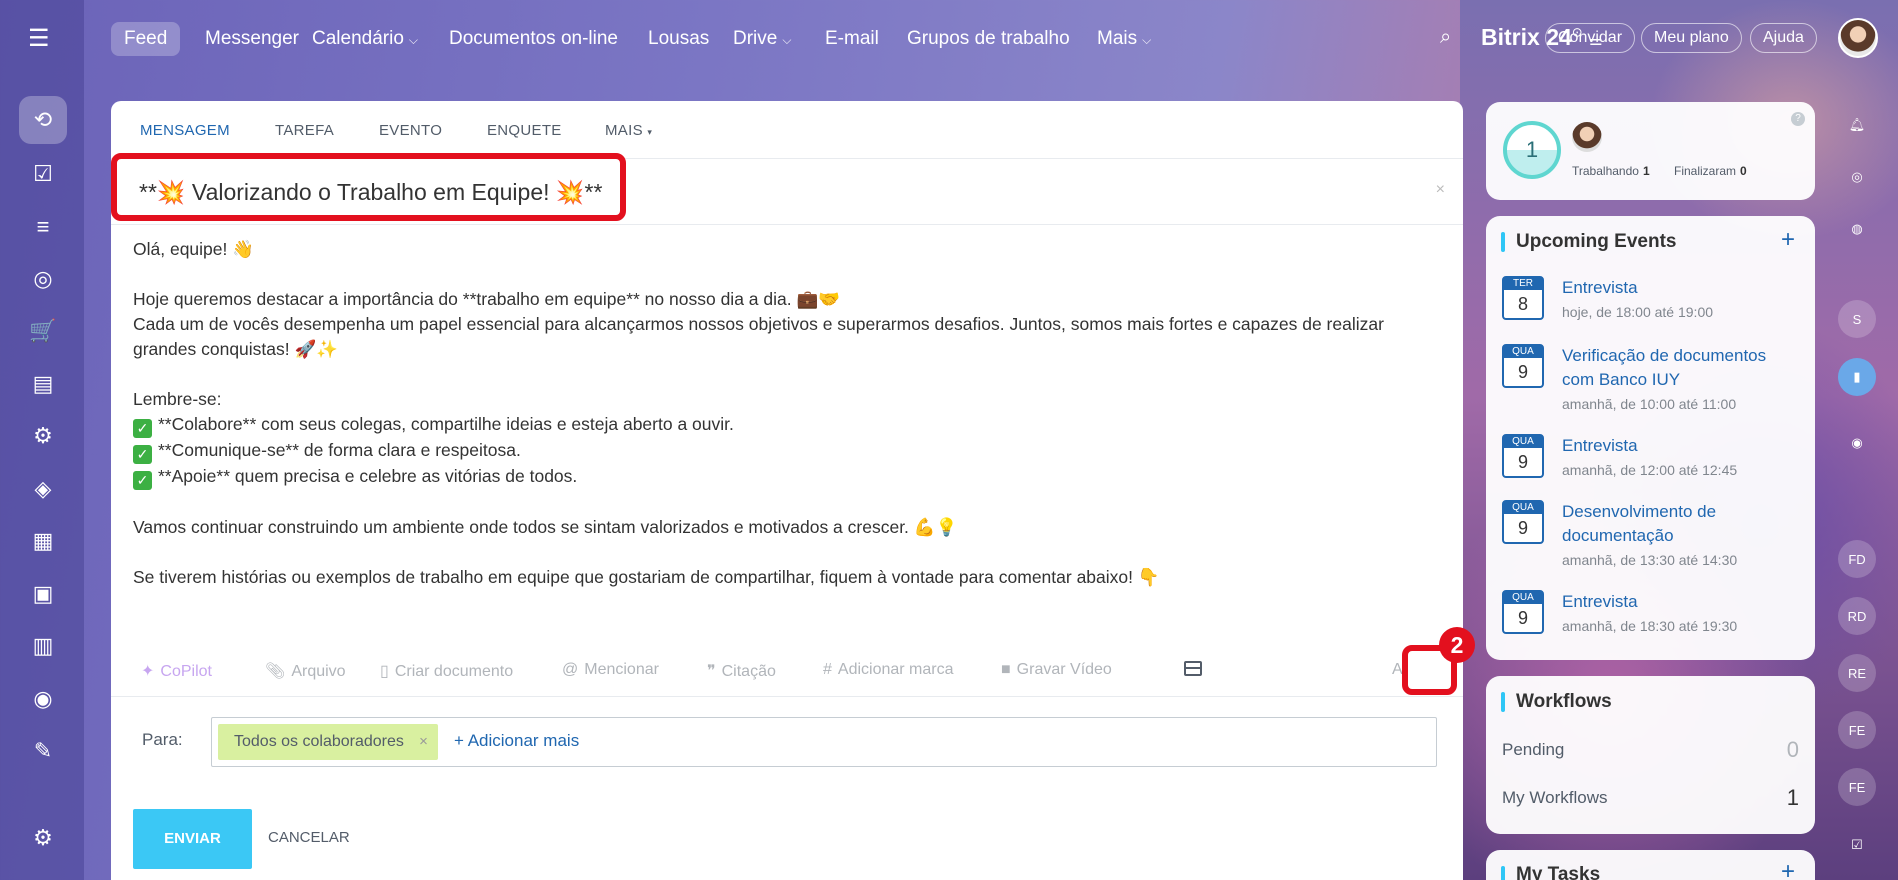  Describe the element at coordinates (39, 38) in the screenshot. I see `menu-icon: ☰` at that location.